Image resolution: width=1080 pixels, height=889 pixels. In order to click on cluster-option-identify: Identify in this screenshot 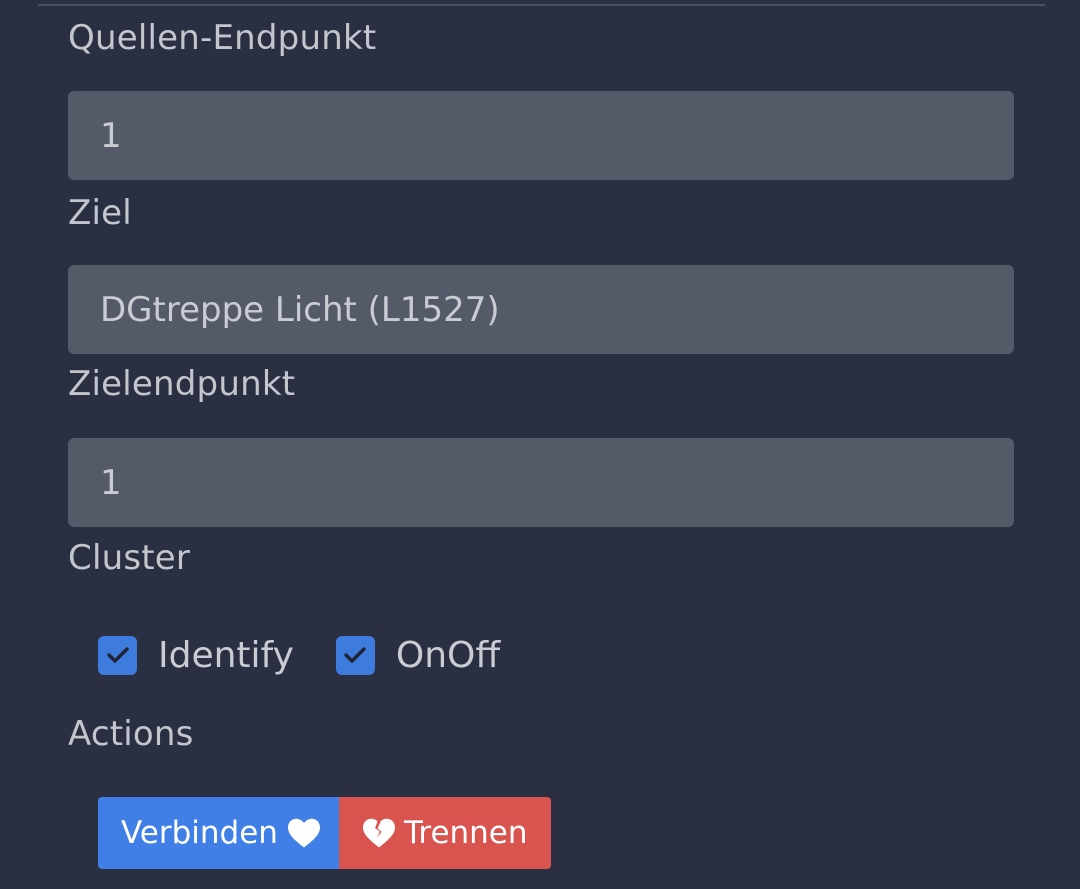, I will do `click(196, 655)`.